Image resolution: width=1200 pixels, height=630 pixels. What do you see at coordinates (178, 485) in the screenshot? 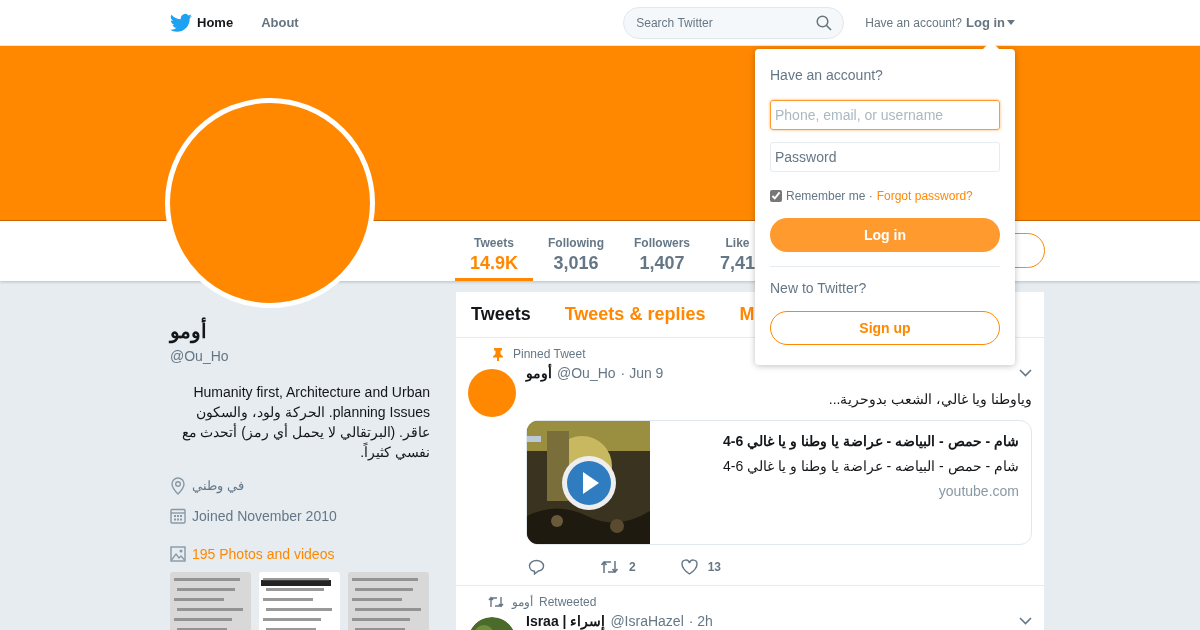
I see `location-pin-icon` at bounding box center [178, 485].